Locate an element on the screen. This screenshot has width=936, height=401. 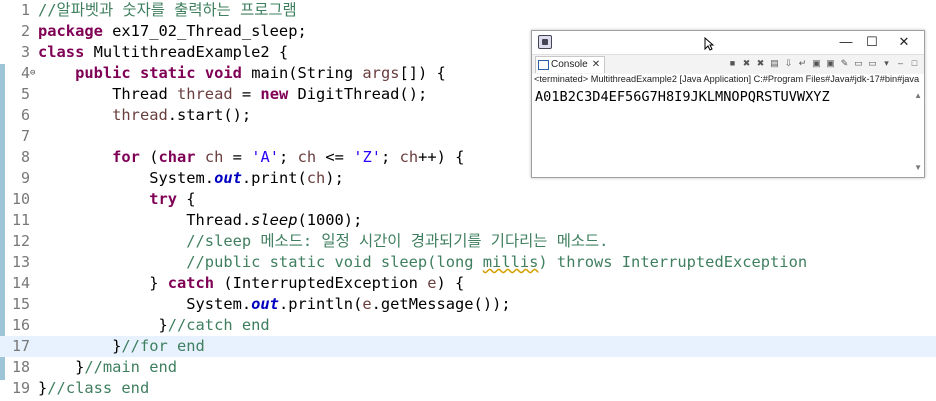
console-toolbar: ■ ✖ ✖ ▤ ⇩ ↵ ▣ ▣ ✎ ▭ ▭ ▾ – □ is located at coordinates (823, 65).